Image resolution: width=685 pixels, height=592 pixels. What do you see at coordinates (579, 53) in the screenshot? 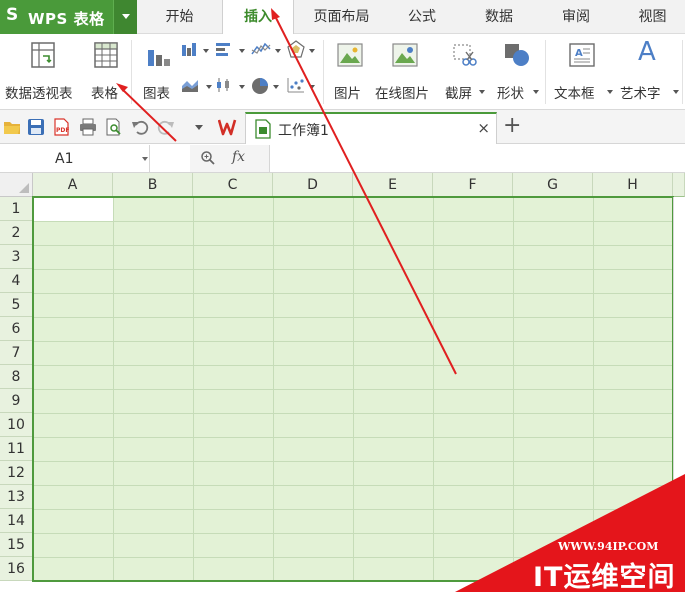
I see `svg-text: A` at bounding box center [579, 53].